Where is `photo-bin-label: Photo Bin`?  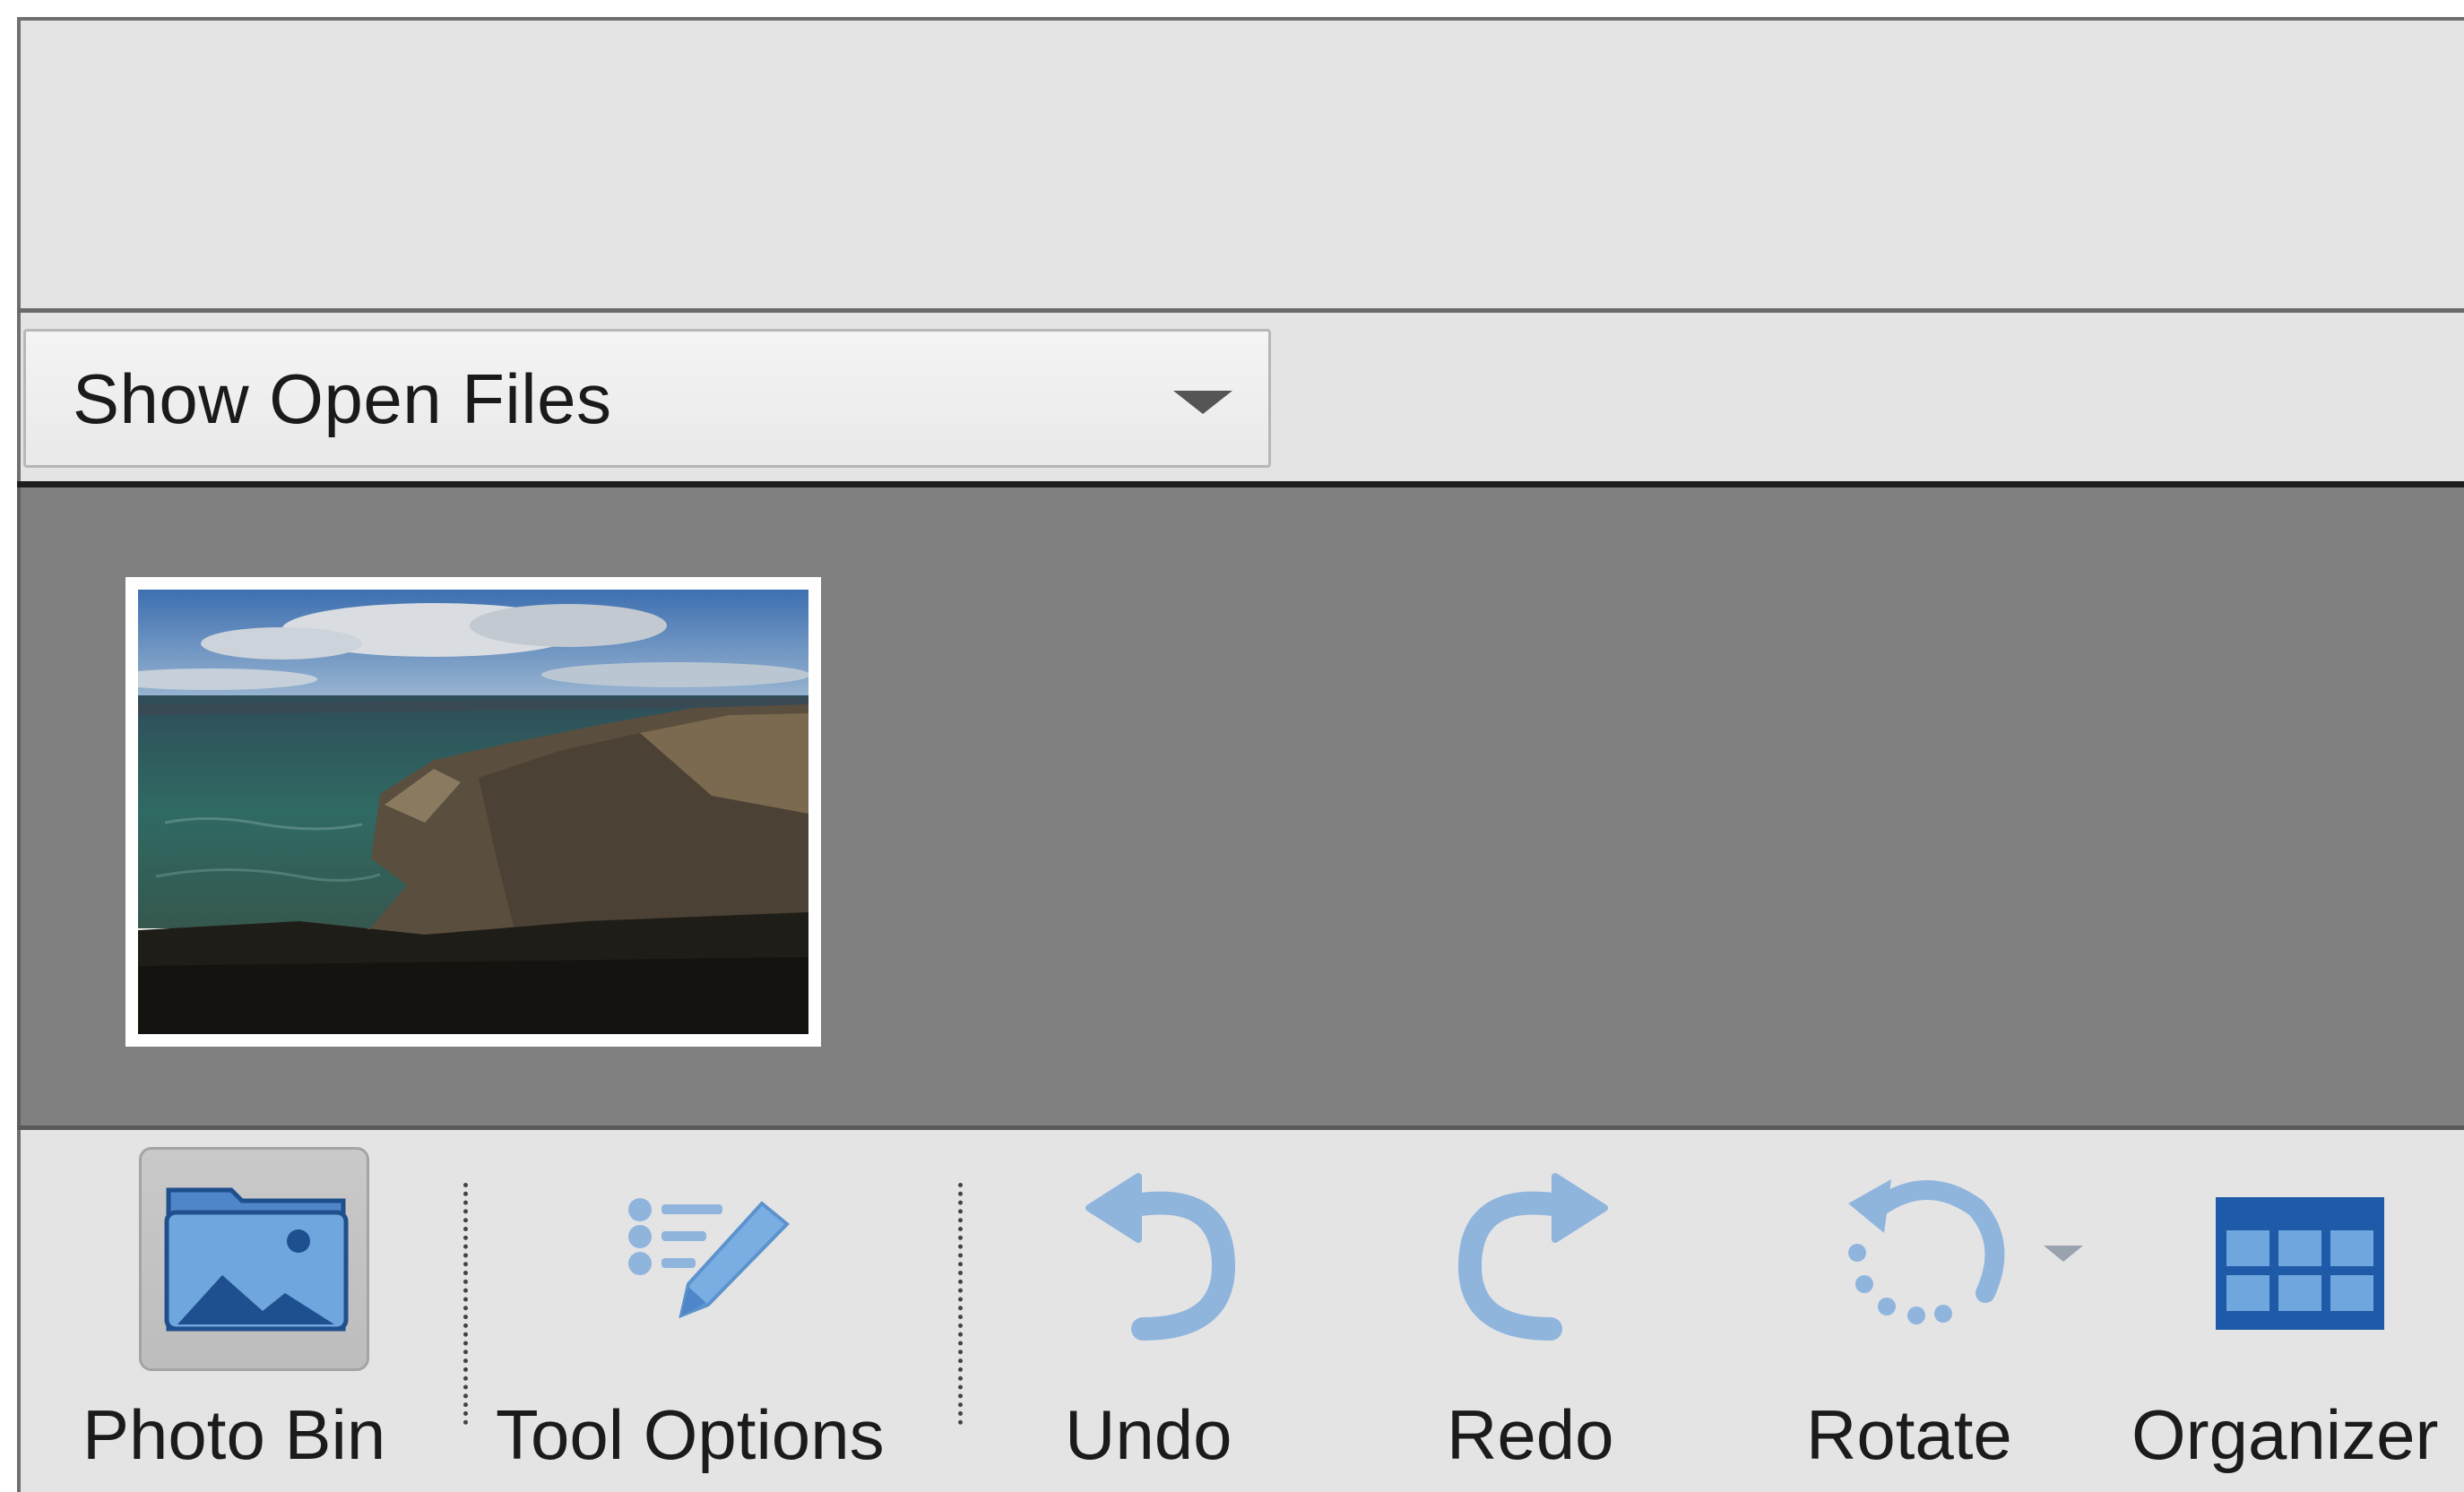
photo-bin-label: Photo Bin is located at coordinates (234, 1434).